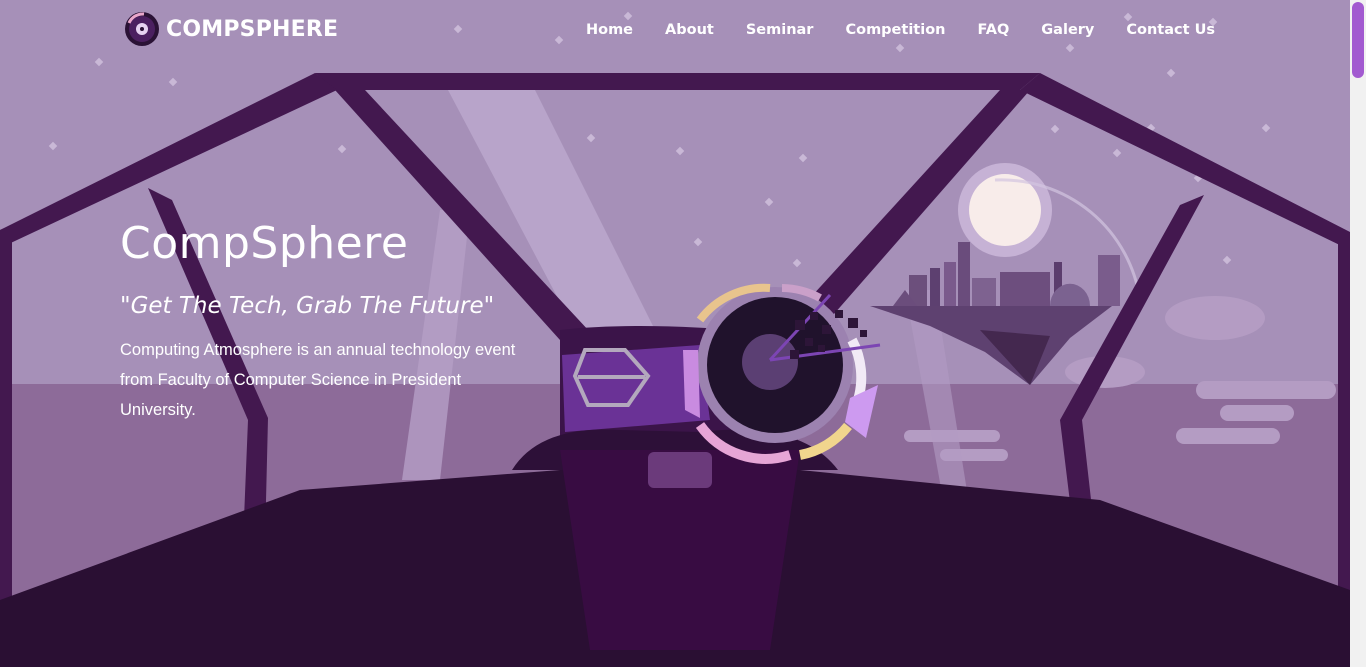 The width and height of the screenshot is (1366, 667). What do you see at coordinates (1358, 40) in the screenshot?
I see `scrollbar-thumb` at bounding box center [1358, 40].